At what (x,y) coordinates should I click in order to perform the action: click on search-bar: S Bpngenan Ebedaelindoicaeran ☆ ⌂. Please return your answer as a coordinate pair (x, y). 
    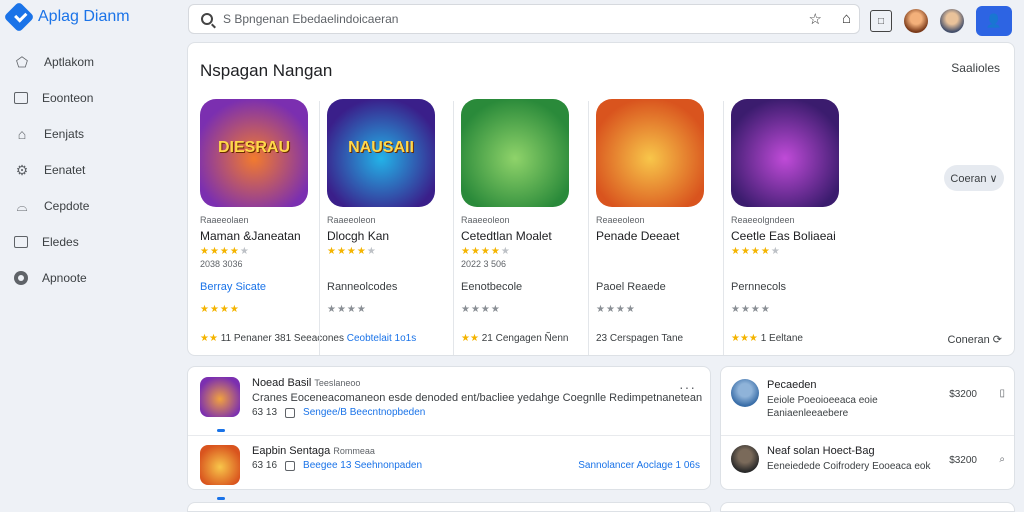
    Looking at the image, I should click on (524, 19).